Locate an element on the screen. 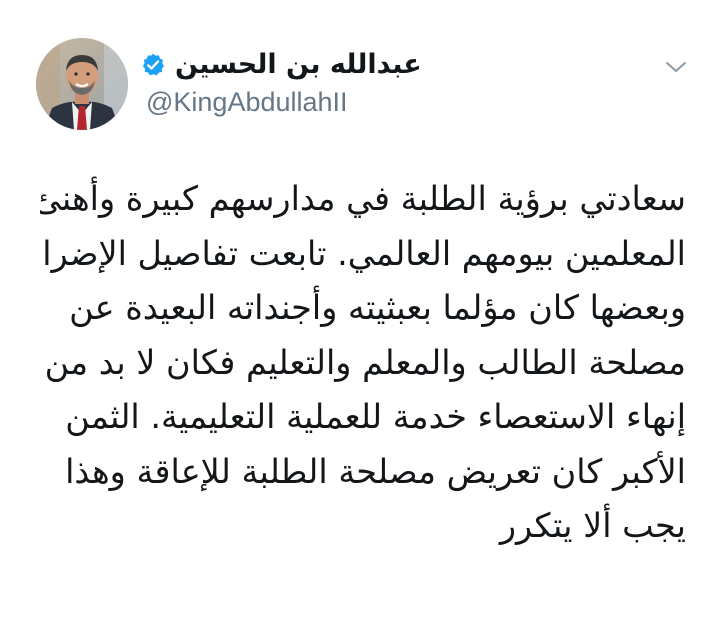 The image size is (720, 620). author-name-row: عبدالله بن الحسين is located at coordinates (281, 65).